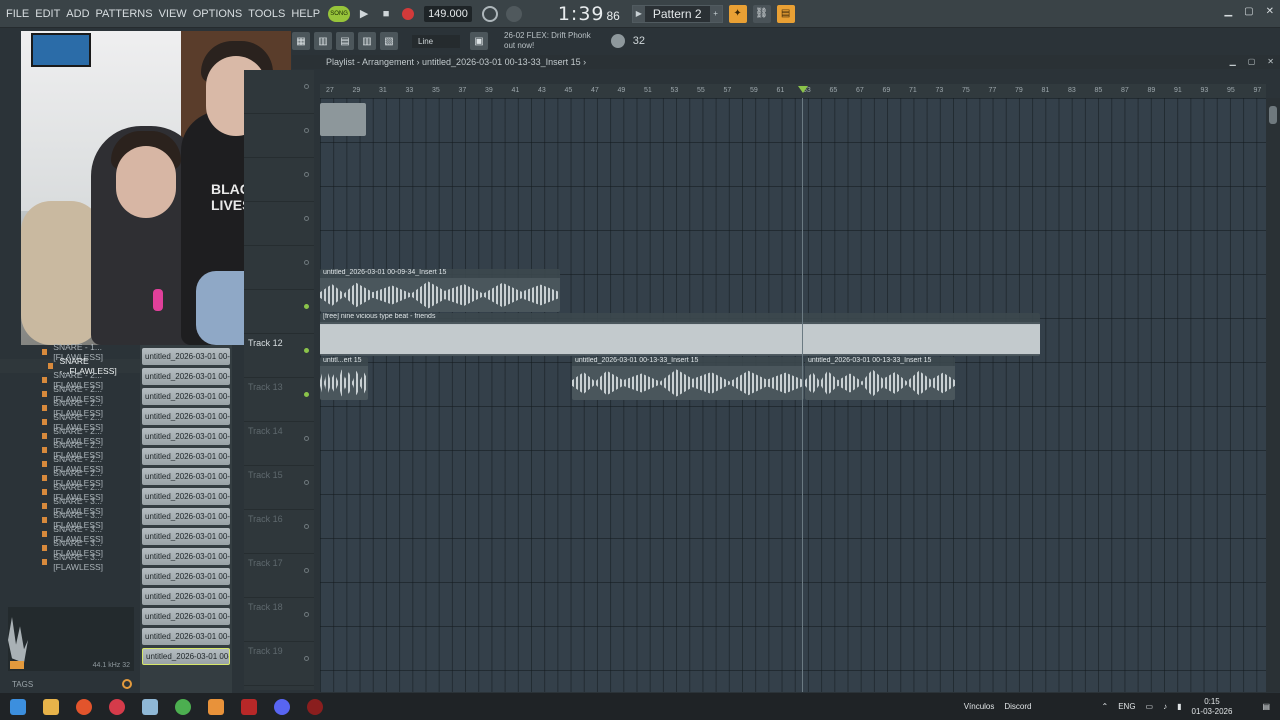 Image resolution: width=1280 pixels, height=720 pixels. What do you see at coordinates (513, 13) in the screenshot?
I see `master-pitch-knob` at bounding box center [513, 13].